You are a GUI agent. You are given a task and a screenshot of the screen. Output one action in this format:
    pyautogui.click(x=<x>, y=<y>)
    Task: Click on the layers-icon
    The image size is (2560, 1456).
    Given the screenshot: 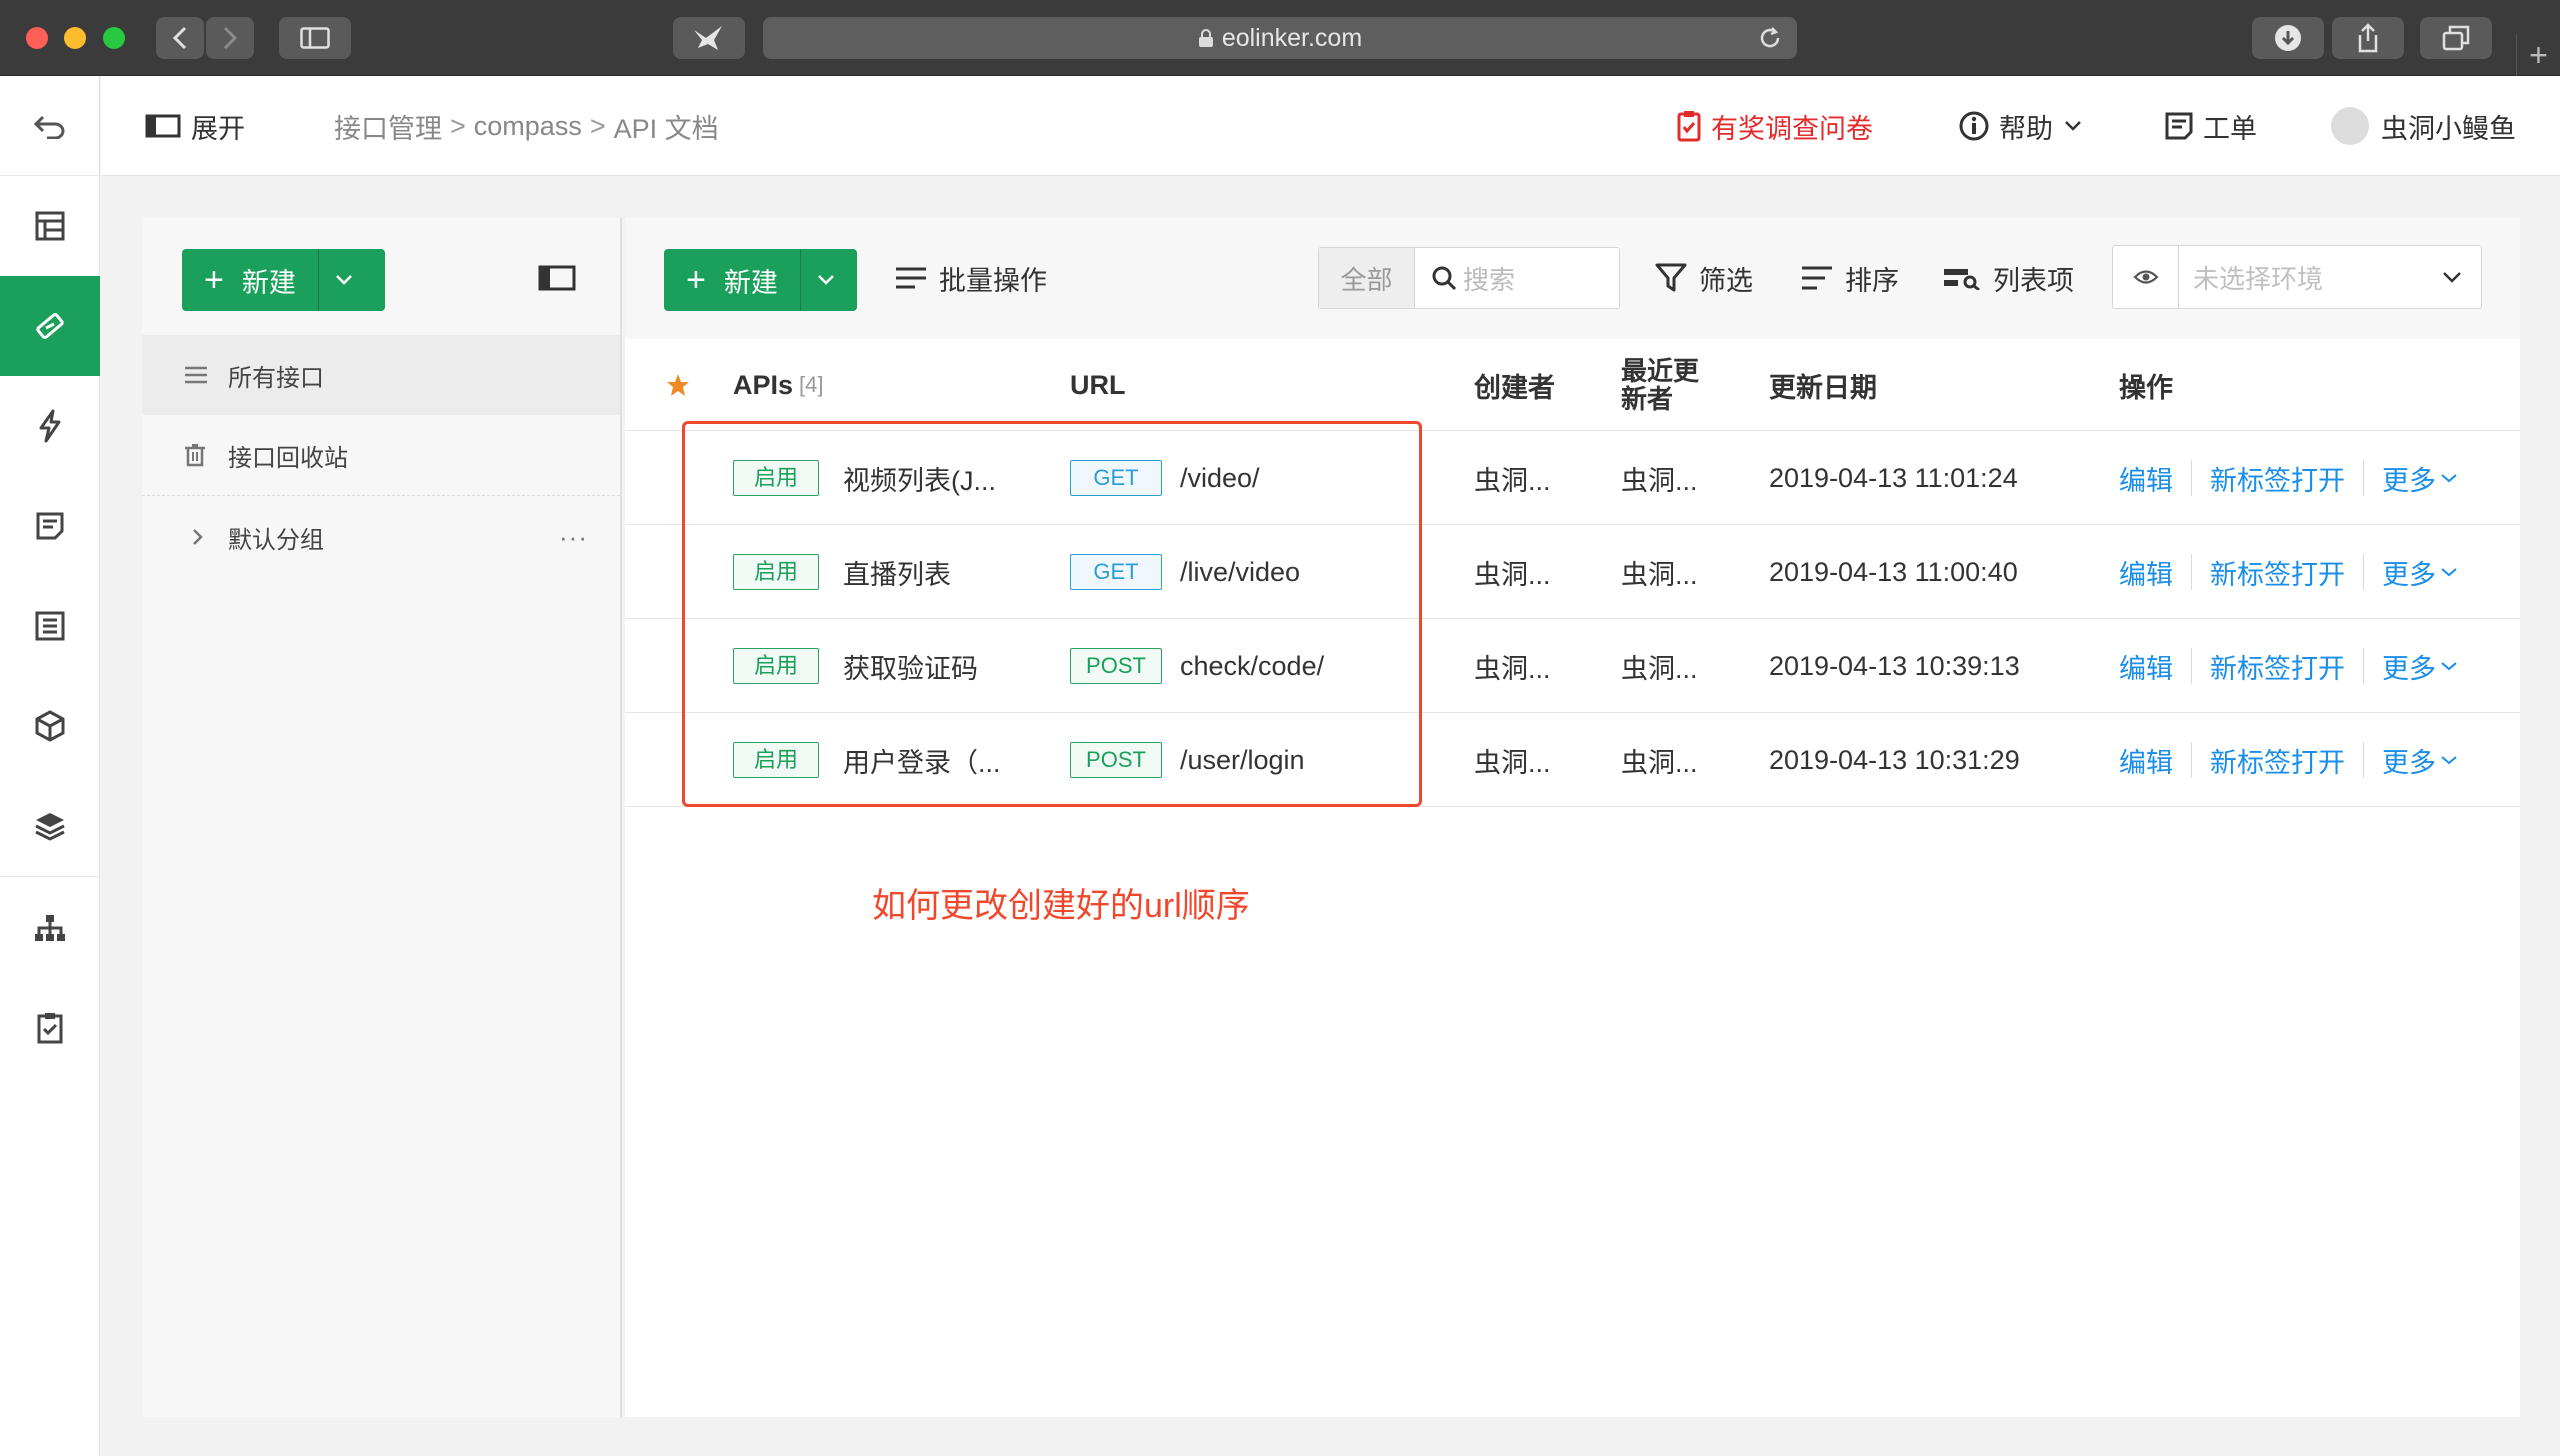 What is the action you would take?
    pyautogui.click(x=50, y=827)
    